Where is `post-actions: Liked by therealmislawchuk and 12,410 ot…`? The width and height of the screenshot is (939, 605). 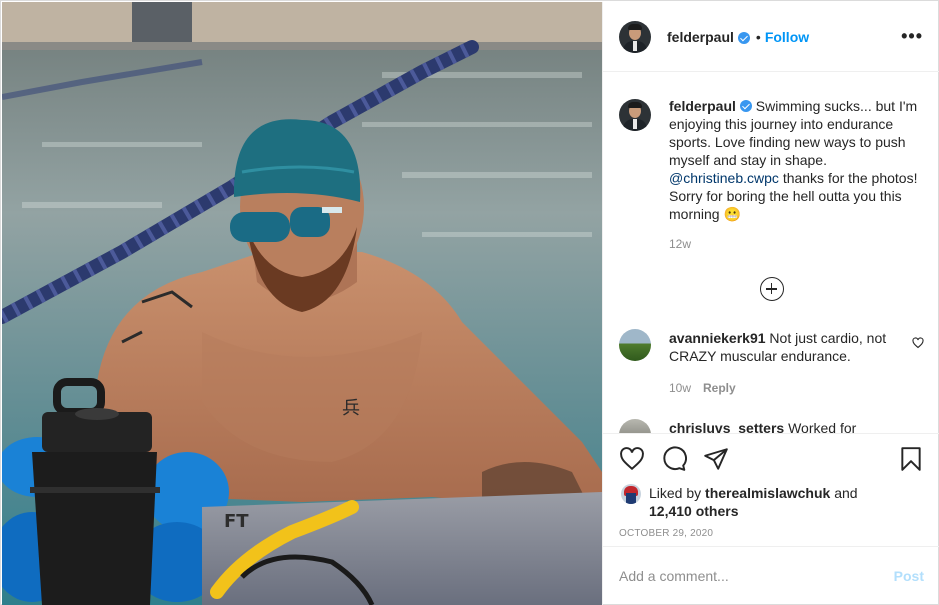
post-actions: Liked by therealmislawchuk and 12,410 ot… is located at coordinates (771, 486).